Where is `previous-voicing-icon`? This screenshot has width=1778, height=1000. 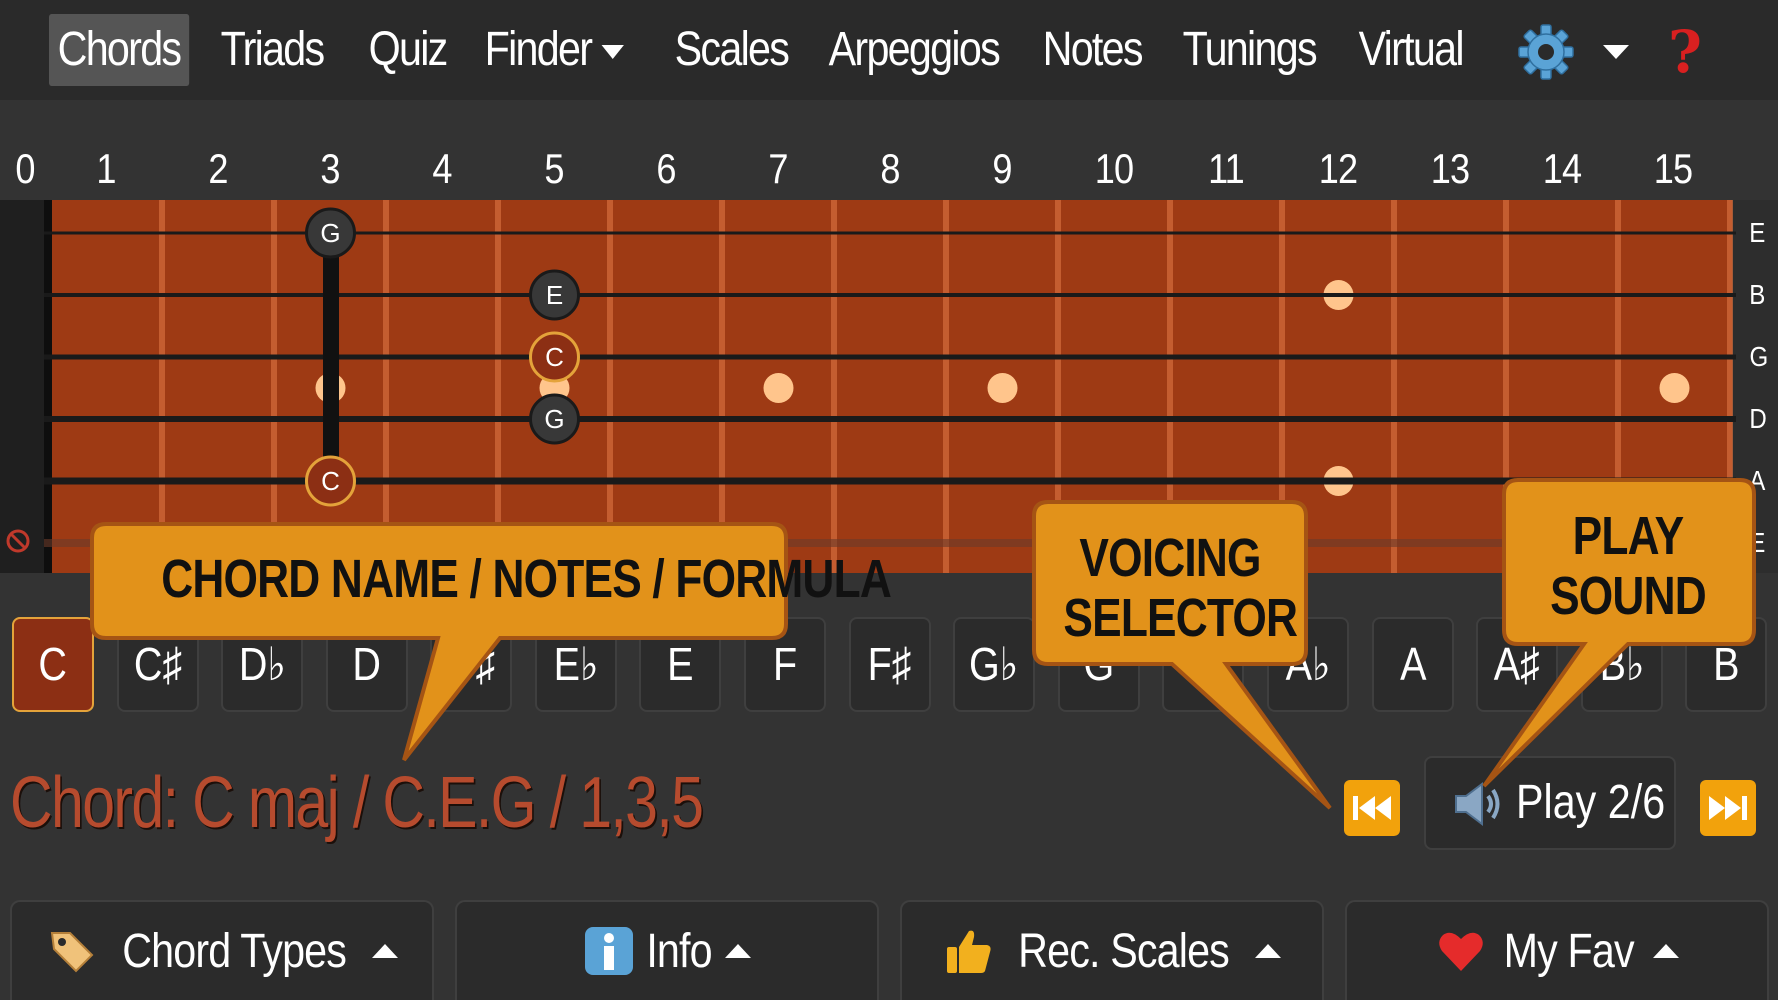
previous-voicing-icon is located at coordinates (1372, 808).